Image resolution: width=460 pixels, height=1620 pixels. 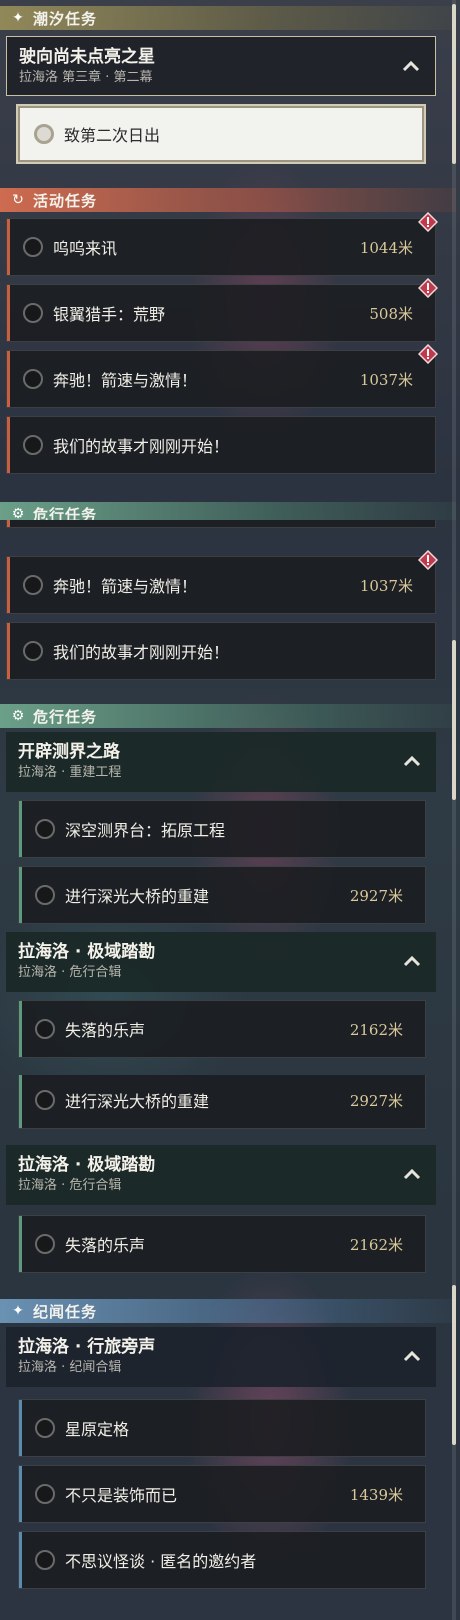 What do you see at coordinates (70, 1367) in the screenshot?
I see `quest-subtitle: 拉海洛 · 纪闻合辑` at bounding box center [70, 1367].